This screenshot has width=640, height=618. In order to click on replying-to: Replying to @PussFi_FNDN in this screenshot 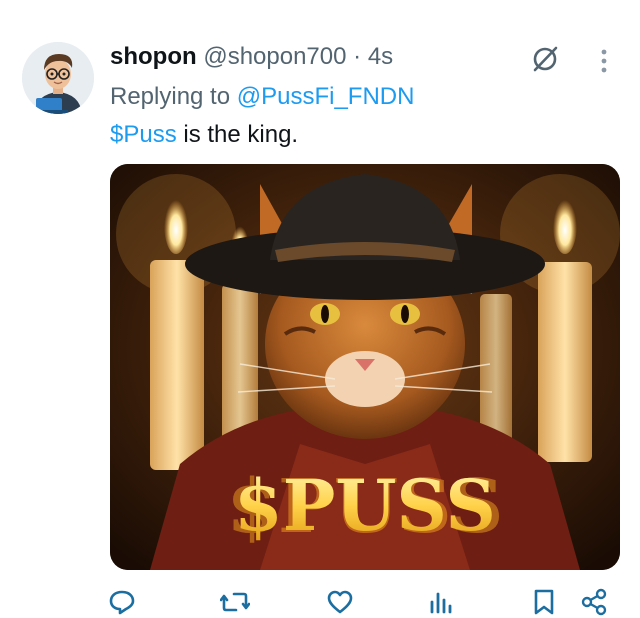, I will do `click(262, 97)`.